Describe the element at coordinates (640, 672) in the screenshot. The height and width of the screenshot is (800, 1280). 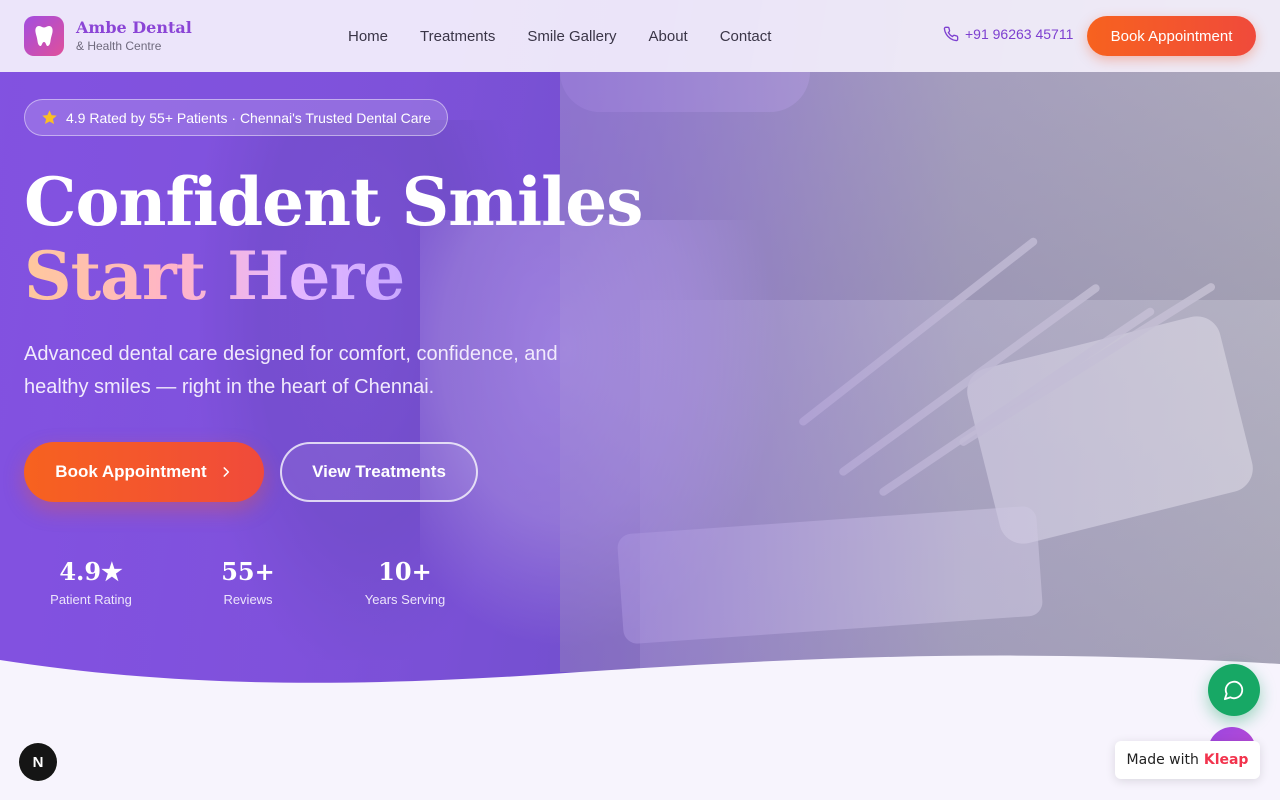
I see `hero-wave` at that location.